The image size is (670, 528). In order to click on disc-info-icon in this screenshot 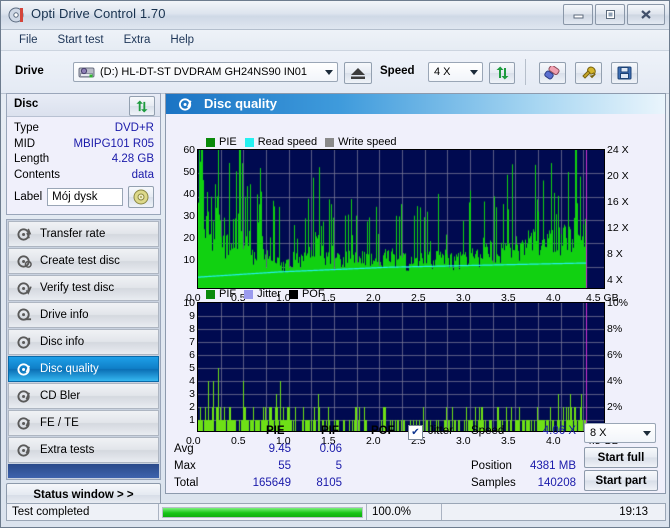, I will do `click(24, 342)`.